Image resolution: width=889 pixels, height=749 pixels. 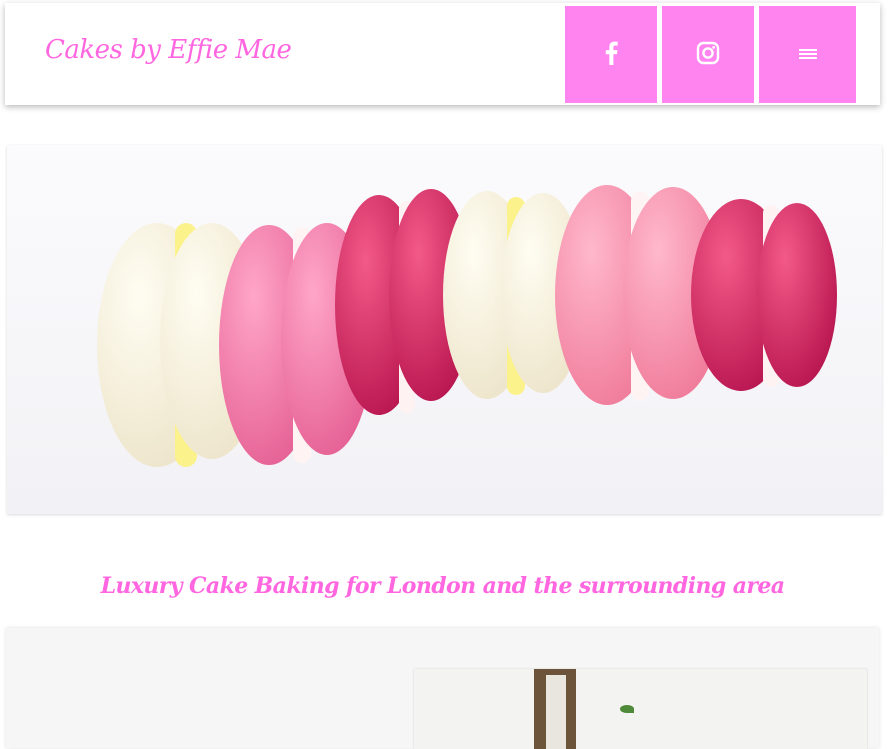 I want to click on hamburger-menu-icon, so click(x=807, y=54).